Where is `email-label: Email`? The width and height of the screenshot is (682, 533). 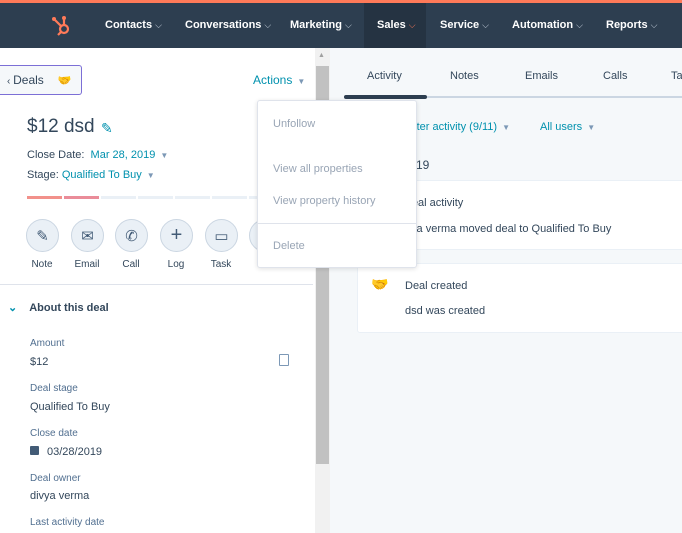 email-label: Email is located at coordinates (87, 264).